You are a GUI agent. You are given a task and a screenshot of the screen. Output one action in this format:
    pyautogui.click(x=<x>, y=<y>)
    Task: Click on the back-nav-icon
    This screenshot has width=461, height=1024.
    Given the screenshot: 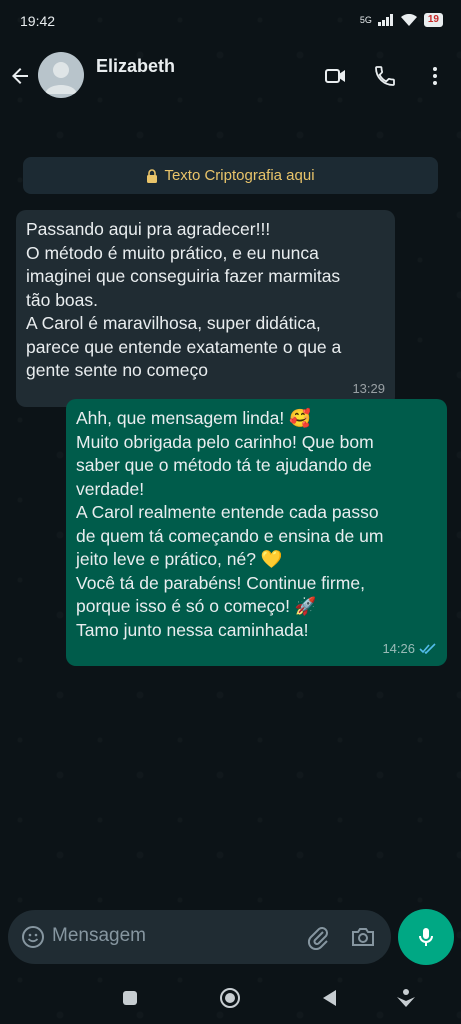 What is the action you would take?
    pyautogui.click(x=330, y=998)
    